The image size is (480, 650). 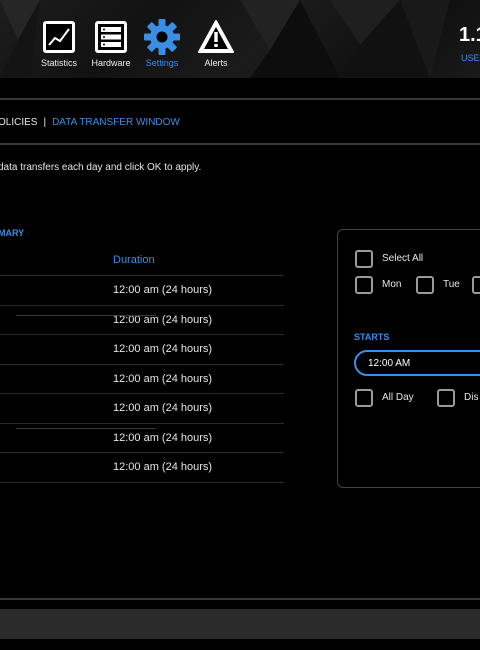 What do you see at coordinates (111, 63) in the screenshot?
I see `nav-hardware-label: Hardware` at bounding box center [111, 63].